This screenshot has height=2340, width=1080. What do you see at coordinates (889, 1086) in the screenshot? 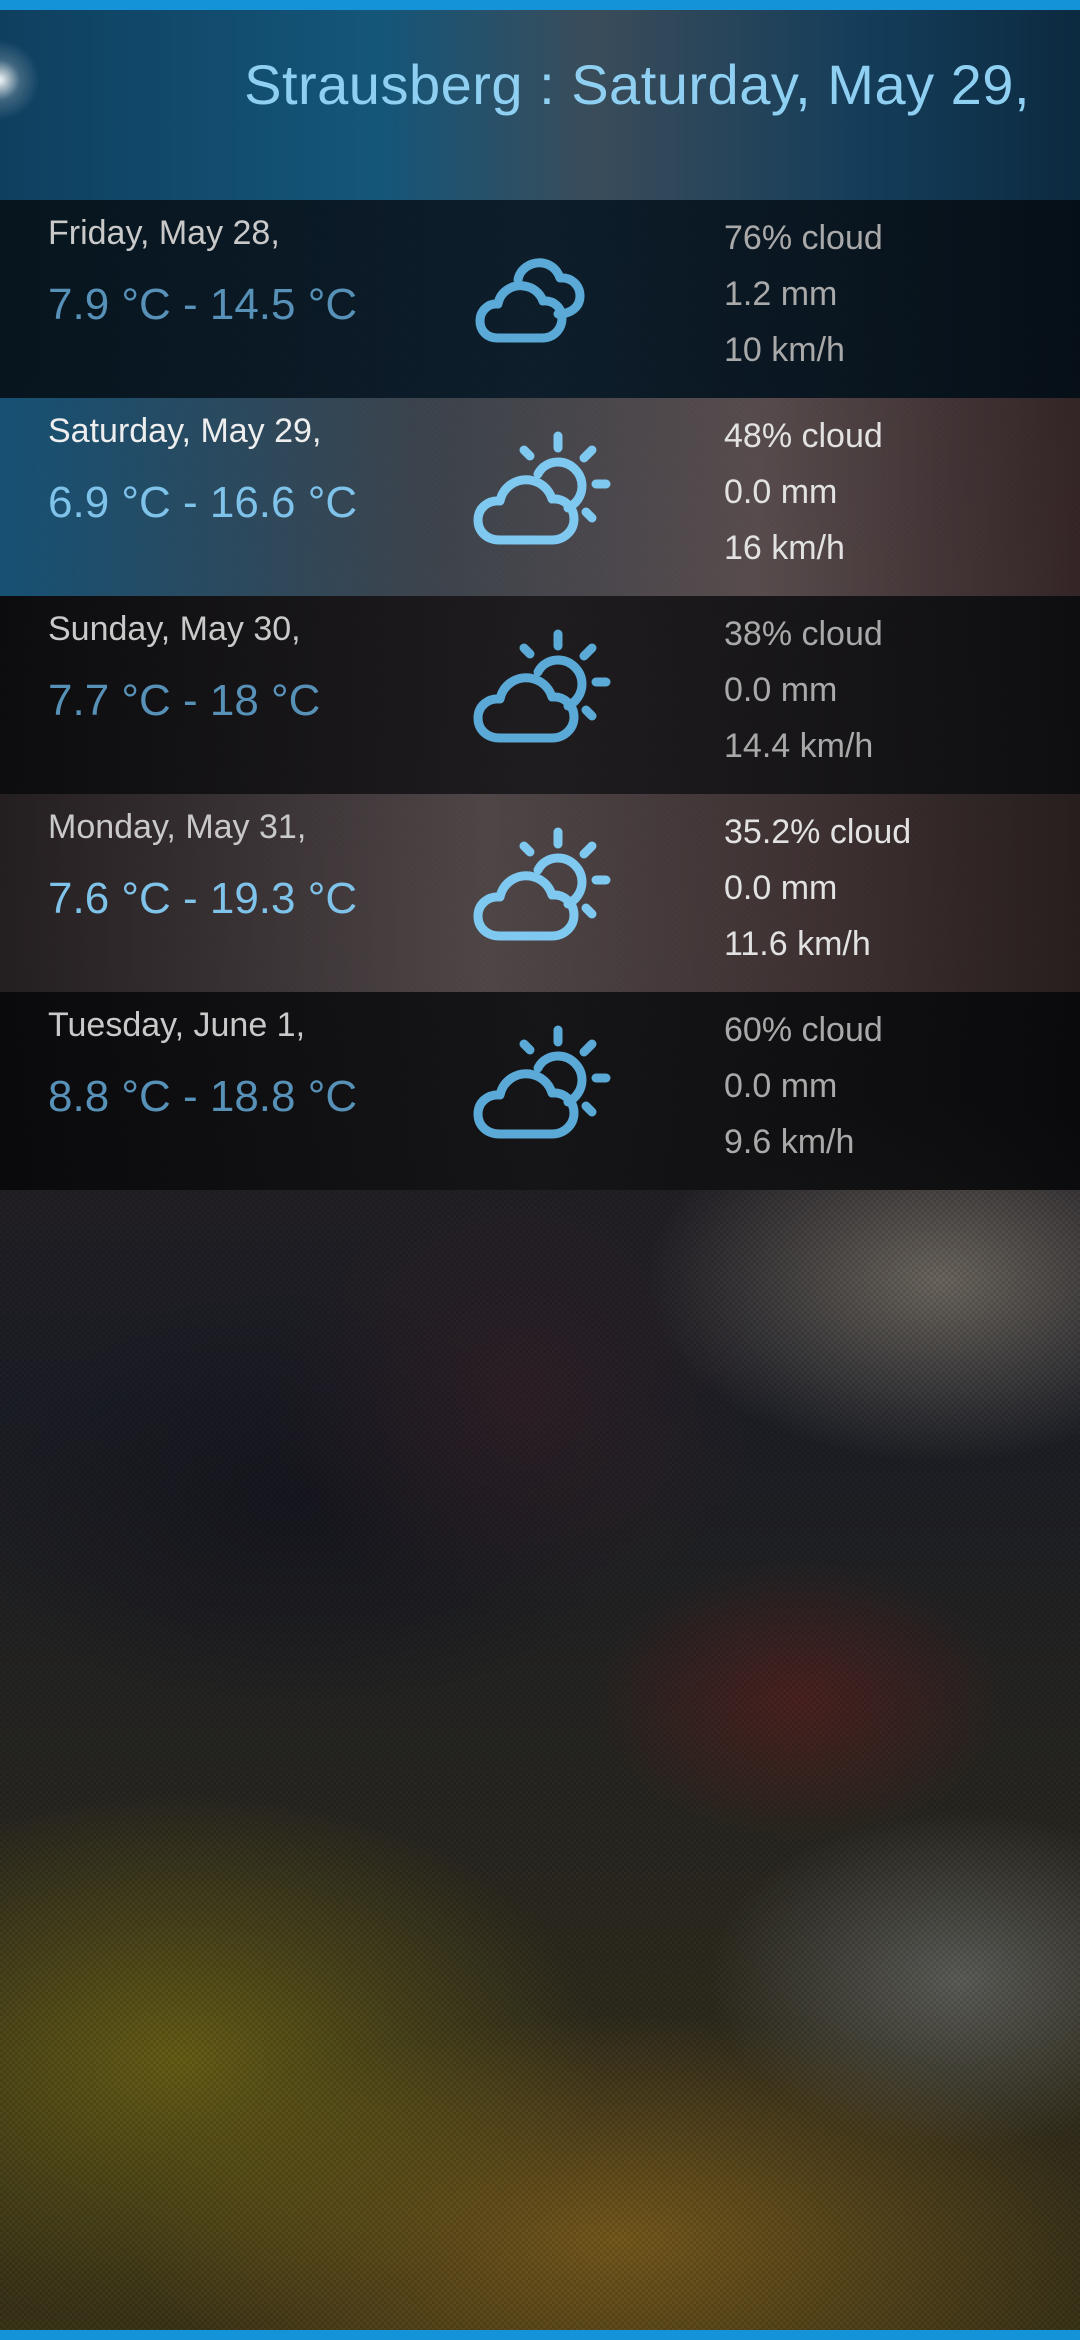
I see `forecast-stats: 60% cloud 0.0 mm 9.6 km/h` at bounding box center [889, 1086].